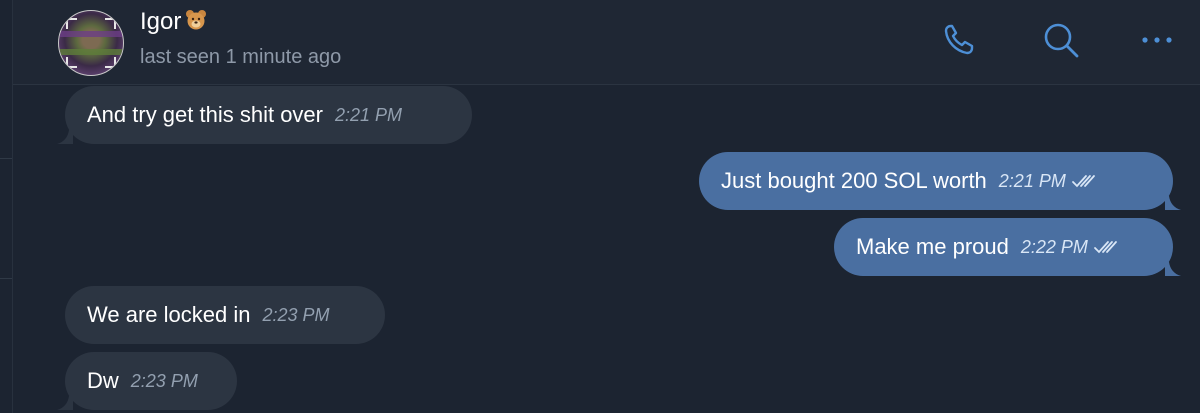 The width and height of the screenshot is (1200, 413). I want to click on message-bubble-outgoing: Make me proud 2:22 PM, so click(1007, 247).